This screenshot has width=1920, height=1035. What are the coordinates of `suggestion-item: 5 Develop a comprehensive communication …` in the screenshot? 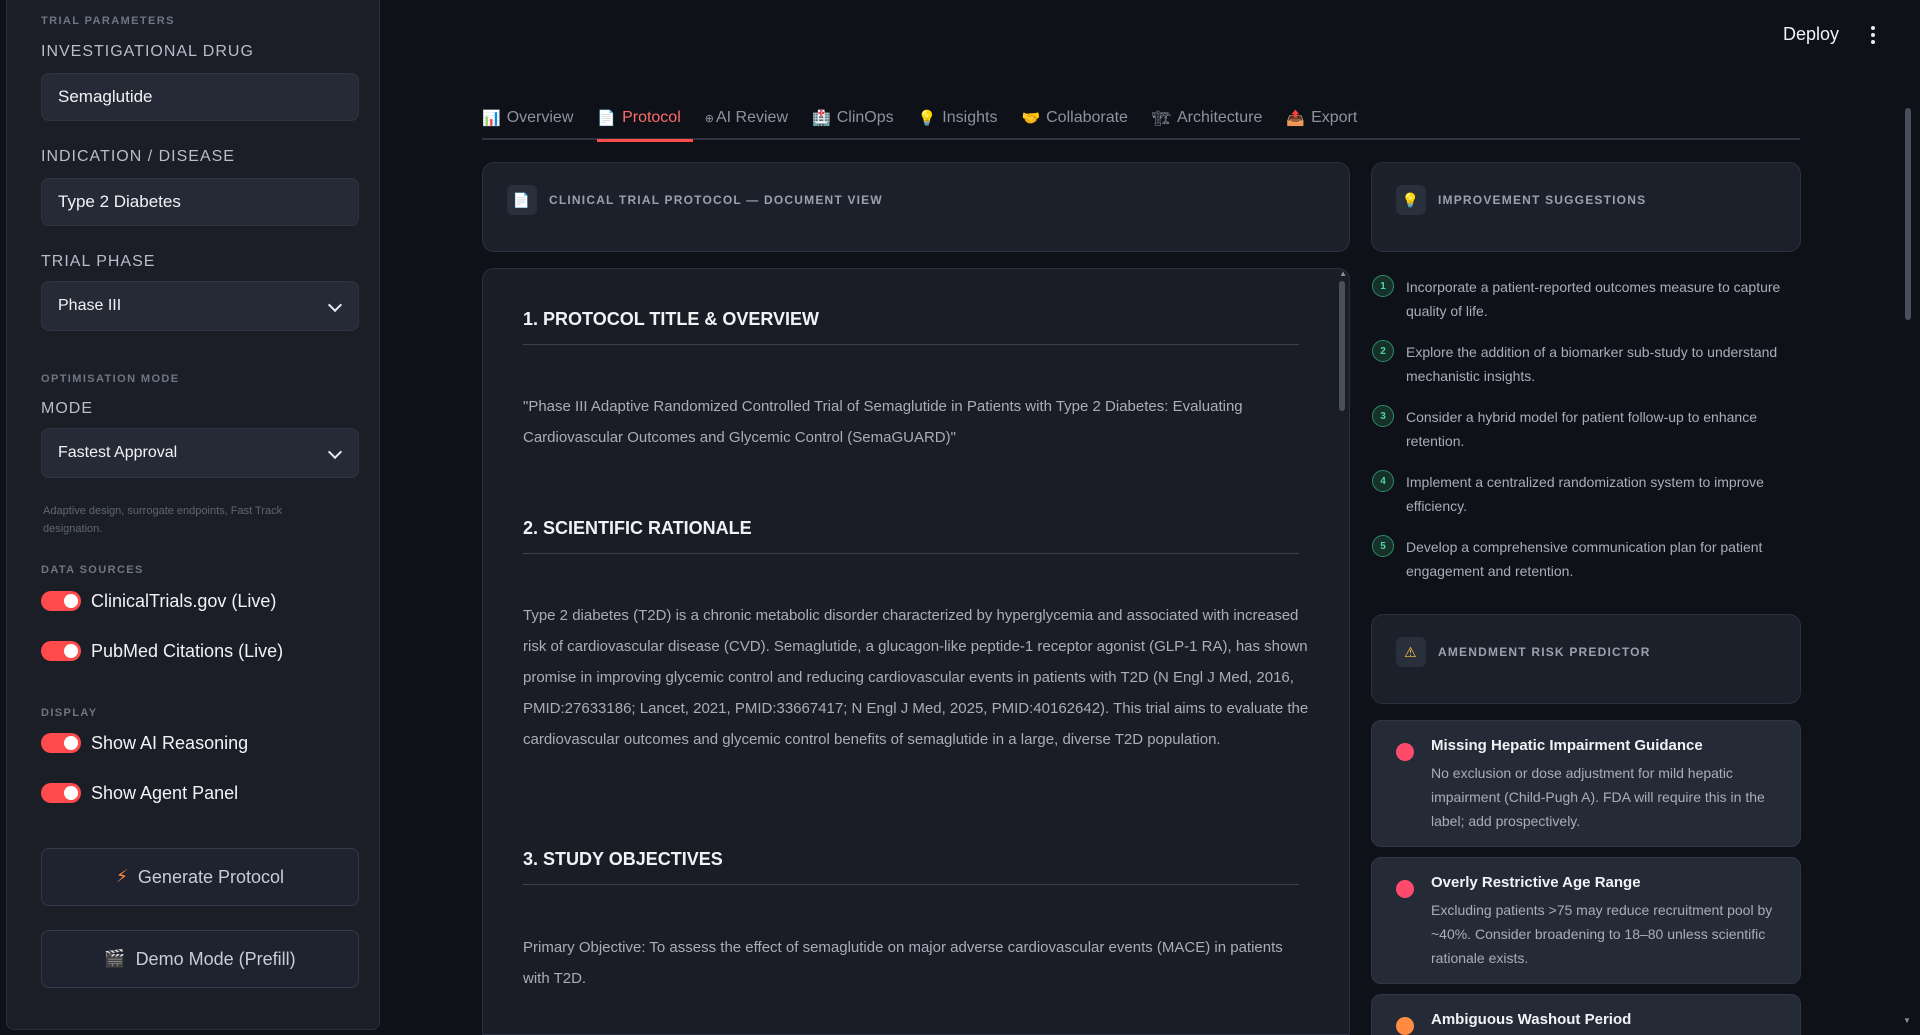 It's located at (1587, 559).